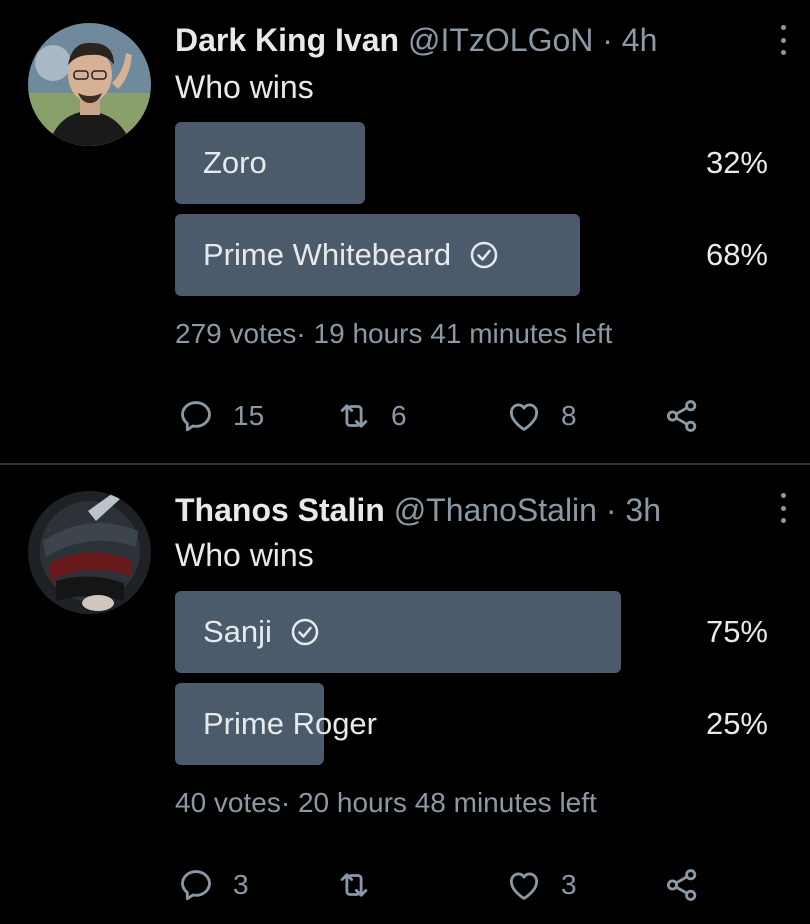  I want to click on user-handle: @ThanoStalin, so click(495, 510).